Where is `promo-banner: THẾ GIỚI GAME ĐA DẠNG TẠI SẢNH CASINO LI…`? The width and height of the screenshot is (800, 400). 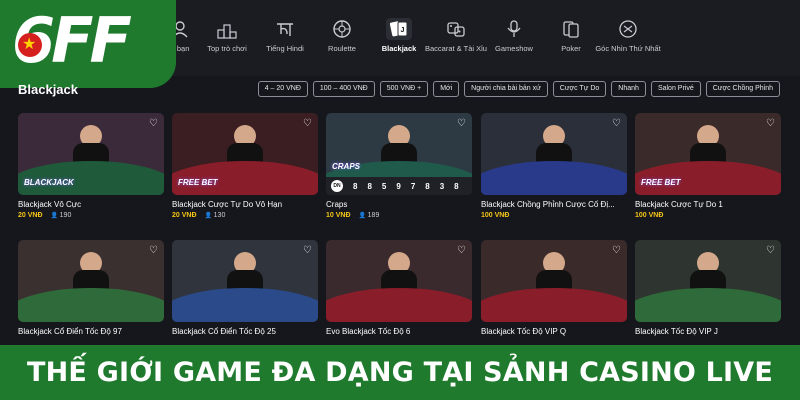 promo-banner: THẾ GIỚI GAME ĐA DẠNG TẠI SẢNH CASINO LI… is located at coordinates (400, 372).